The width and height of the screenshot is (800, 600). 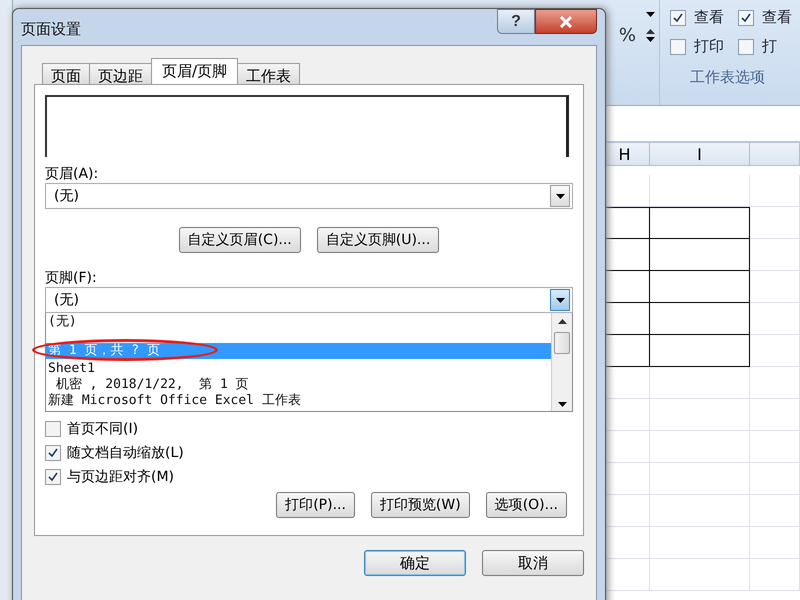 I want to click on close-icon, so click(x=566, y=22).